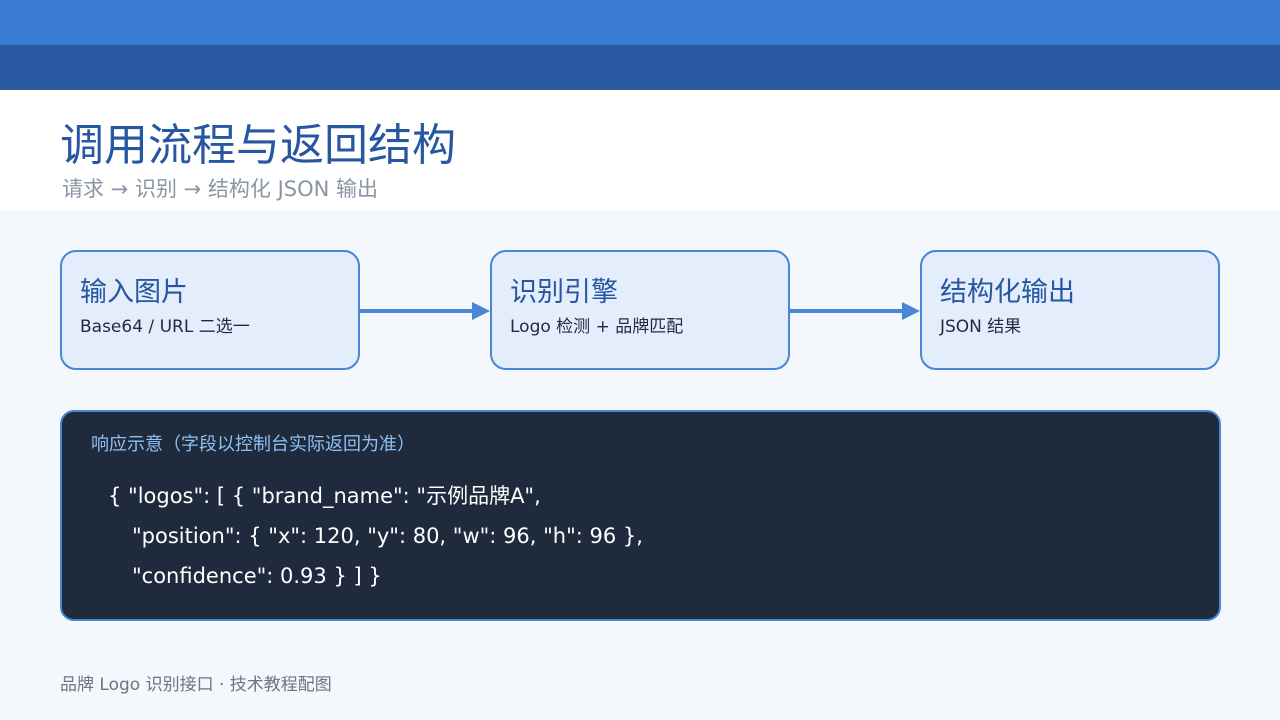 This screenshot has height=720, width=1280. I want to click on code-line: { "logos": [ { "brand_name": "示例品牌A",, so click(324, 496).